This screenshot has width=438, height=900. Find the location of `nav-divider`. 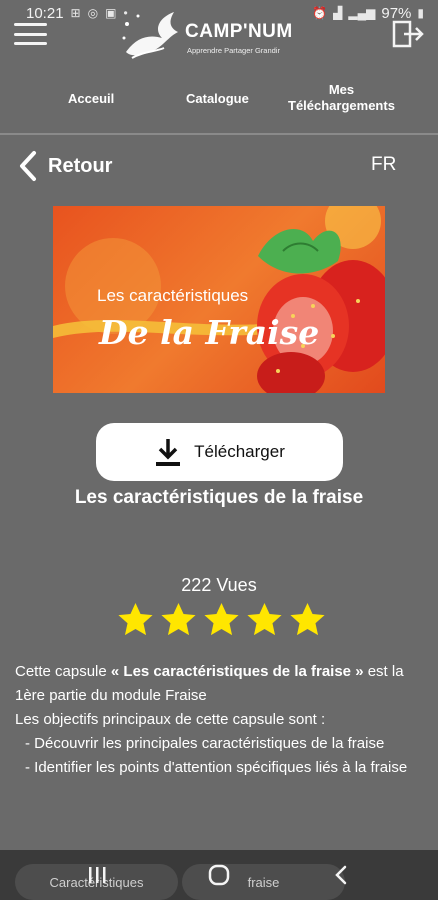

nav-divider is located at coordinates (219, 134).